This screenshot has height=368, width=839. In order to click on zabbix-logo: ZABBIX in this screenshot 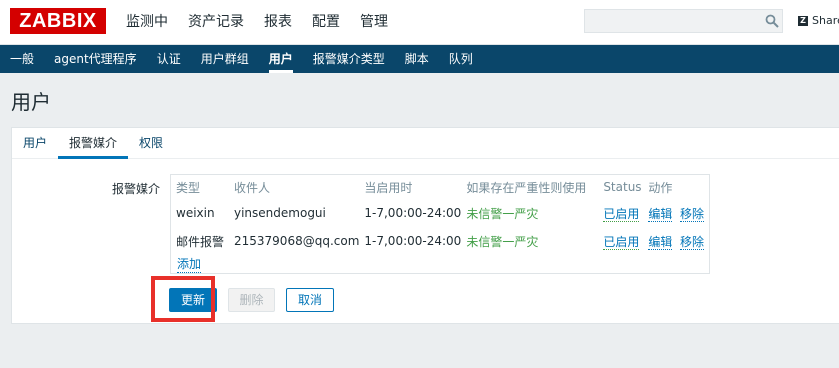, I will do `click(58, 21)`.